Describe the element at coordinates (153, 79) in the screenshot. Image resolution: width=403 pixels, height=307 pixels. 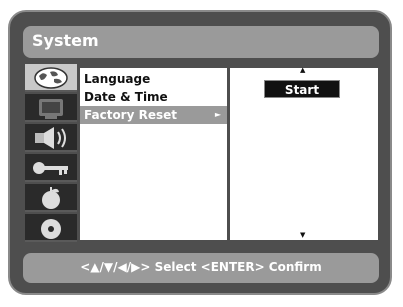
I see `menu-item-language: Language` at that location.